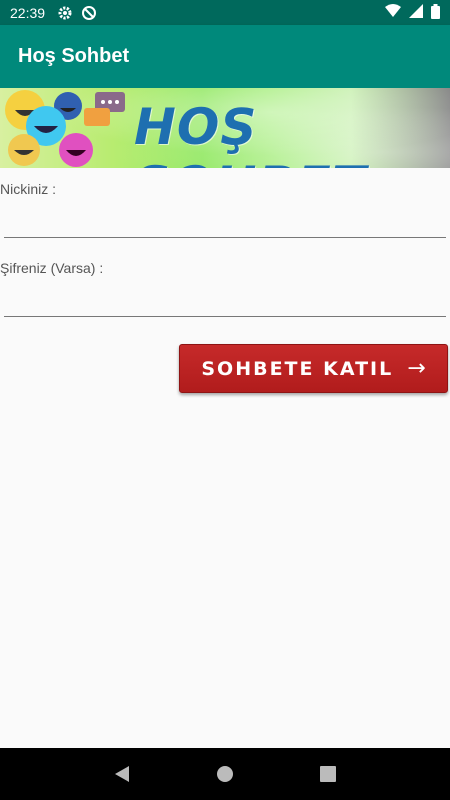  Describe the element at coordinates (89, 13) in the screenshot. I see `do-not-disturb-icon` at that location.